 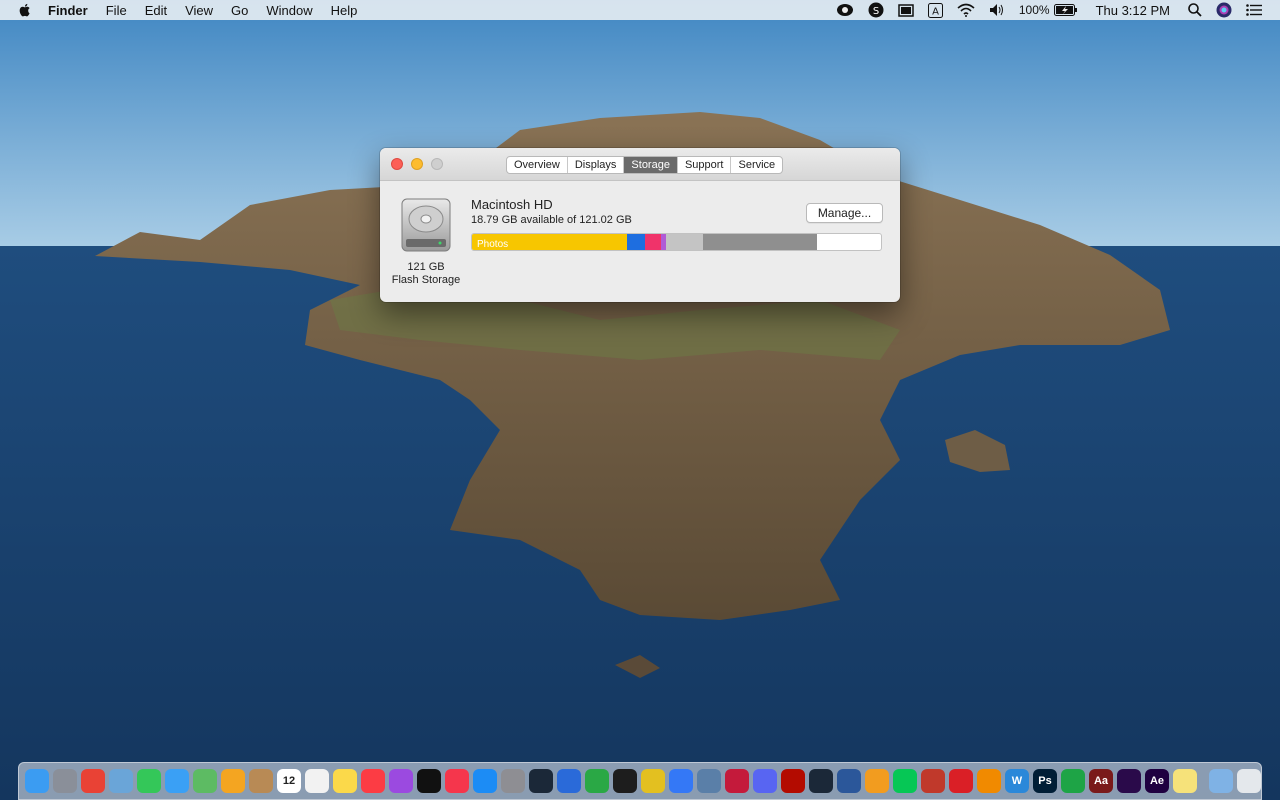 I want to click on discord-icon, so click(x=765, y=781).